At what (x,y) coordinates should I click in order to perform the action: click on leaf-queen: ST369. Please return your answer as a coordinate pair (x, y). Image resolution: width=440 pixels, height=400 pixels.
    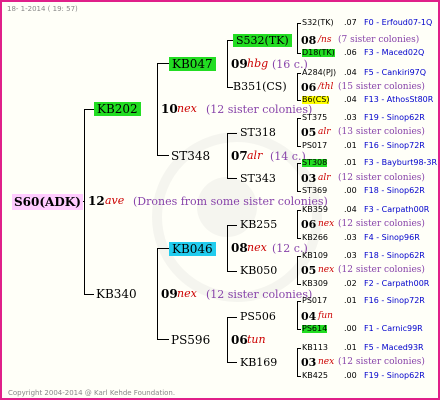
    Looking at the image, I should click on (314, 191).